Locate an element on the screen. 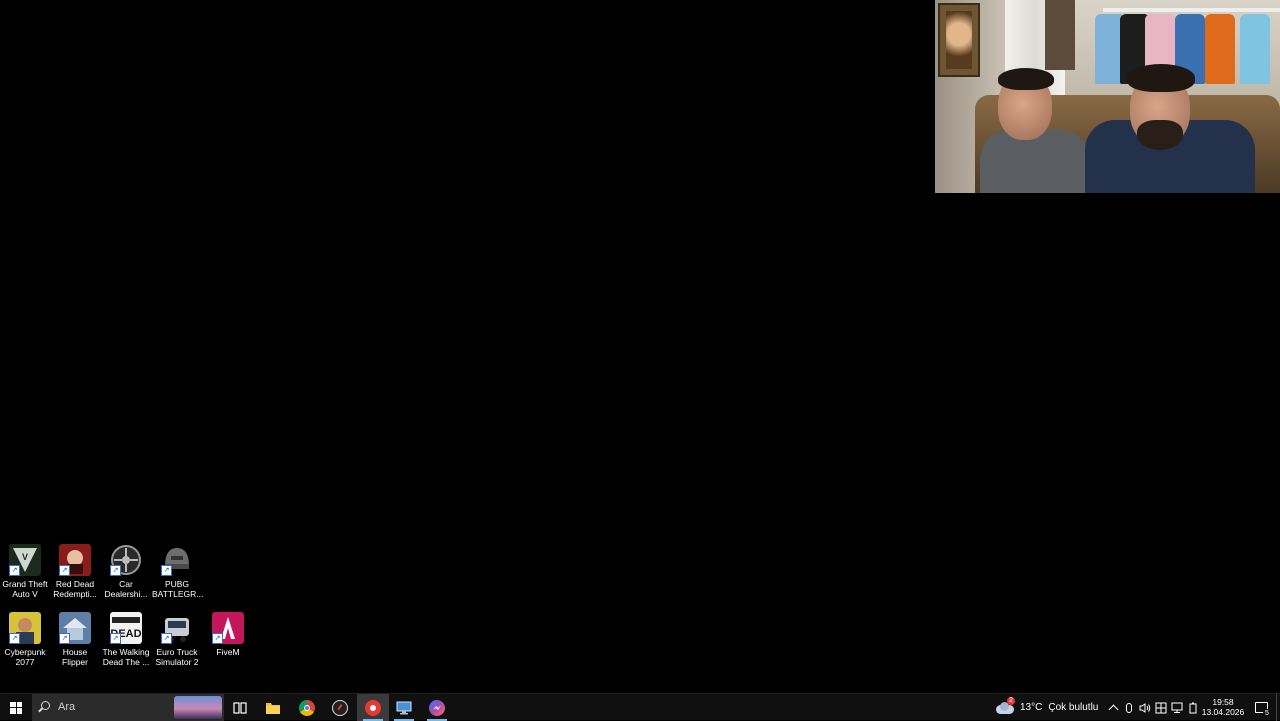 The width and height of the screenshot is (1280, 721). battery-button is located at coordinates (1193, 707).